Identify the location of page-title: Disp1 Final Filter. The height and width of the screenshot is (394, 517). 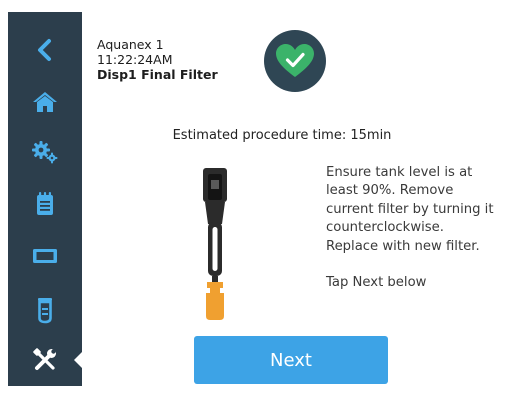
(157, 74).